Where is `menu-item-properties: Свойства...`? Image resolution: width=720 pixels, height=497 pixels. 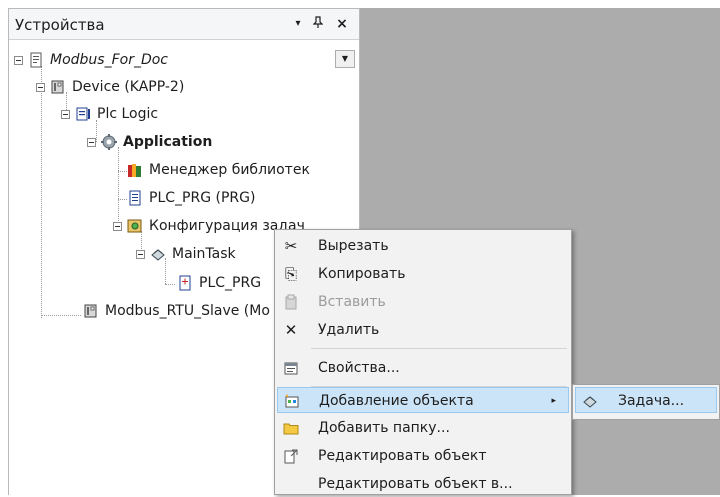 menu-item-properties: Свойства... is located at coordinates (423, 368).